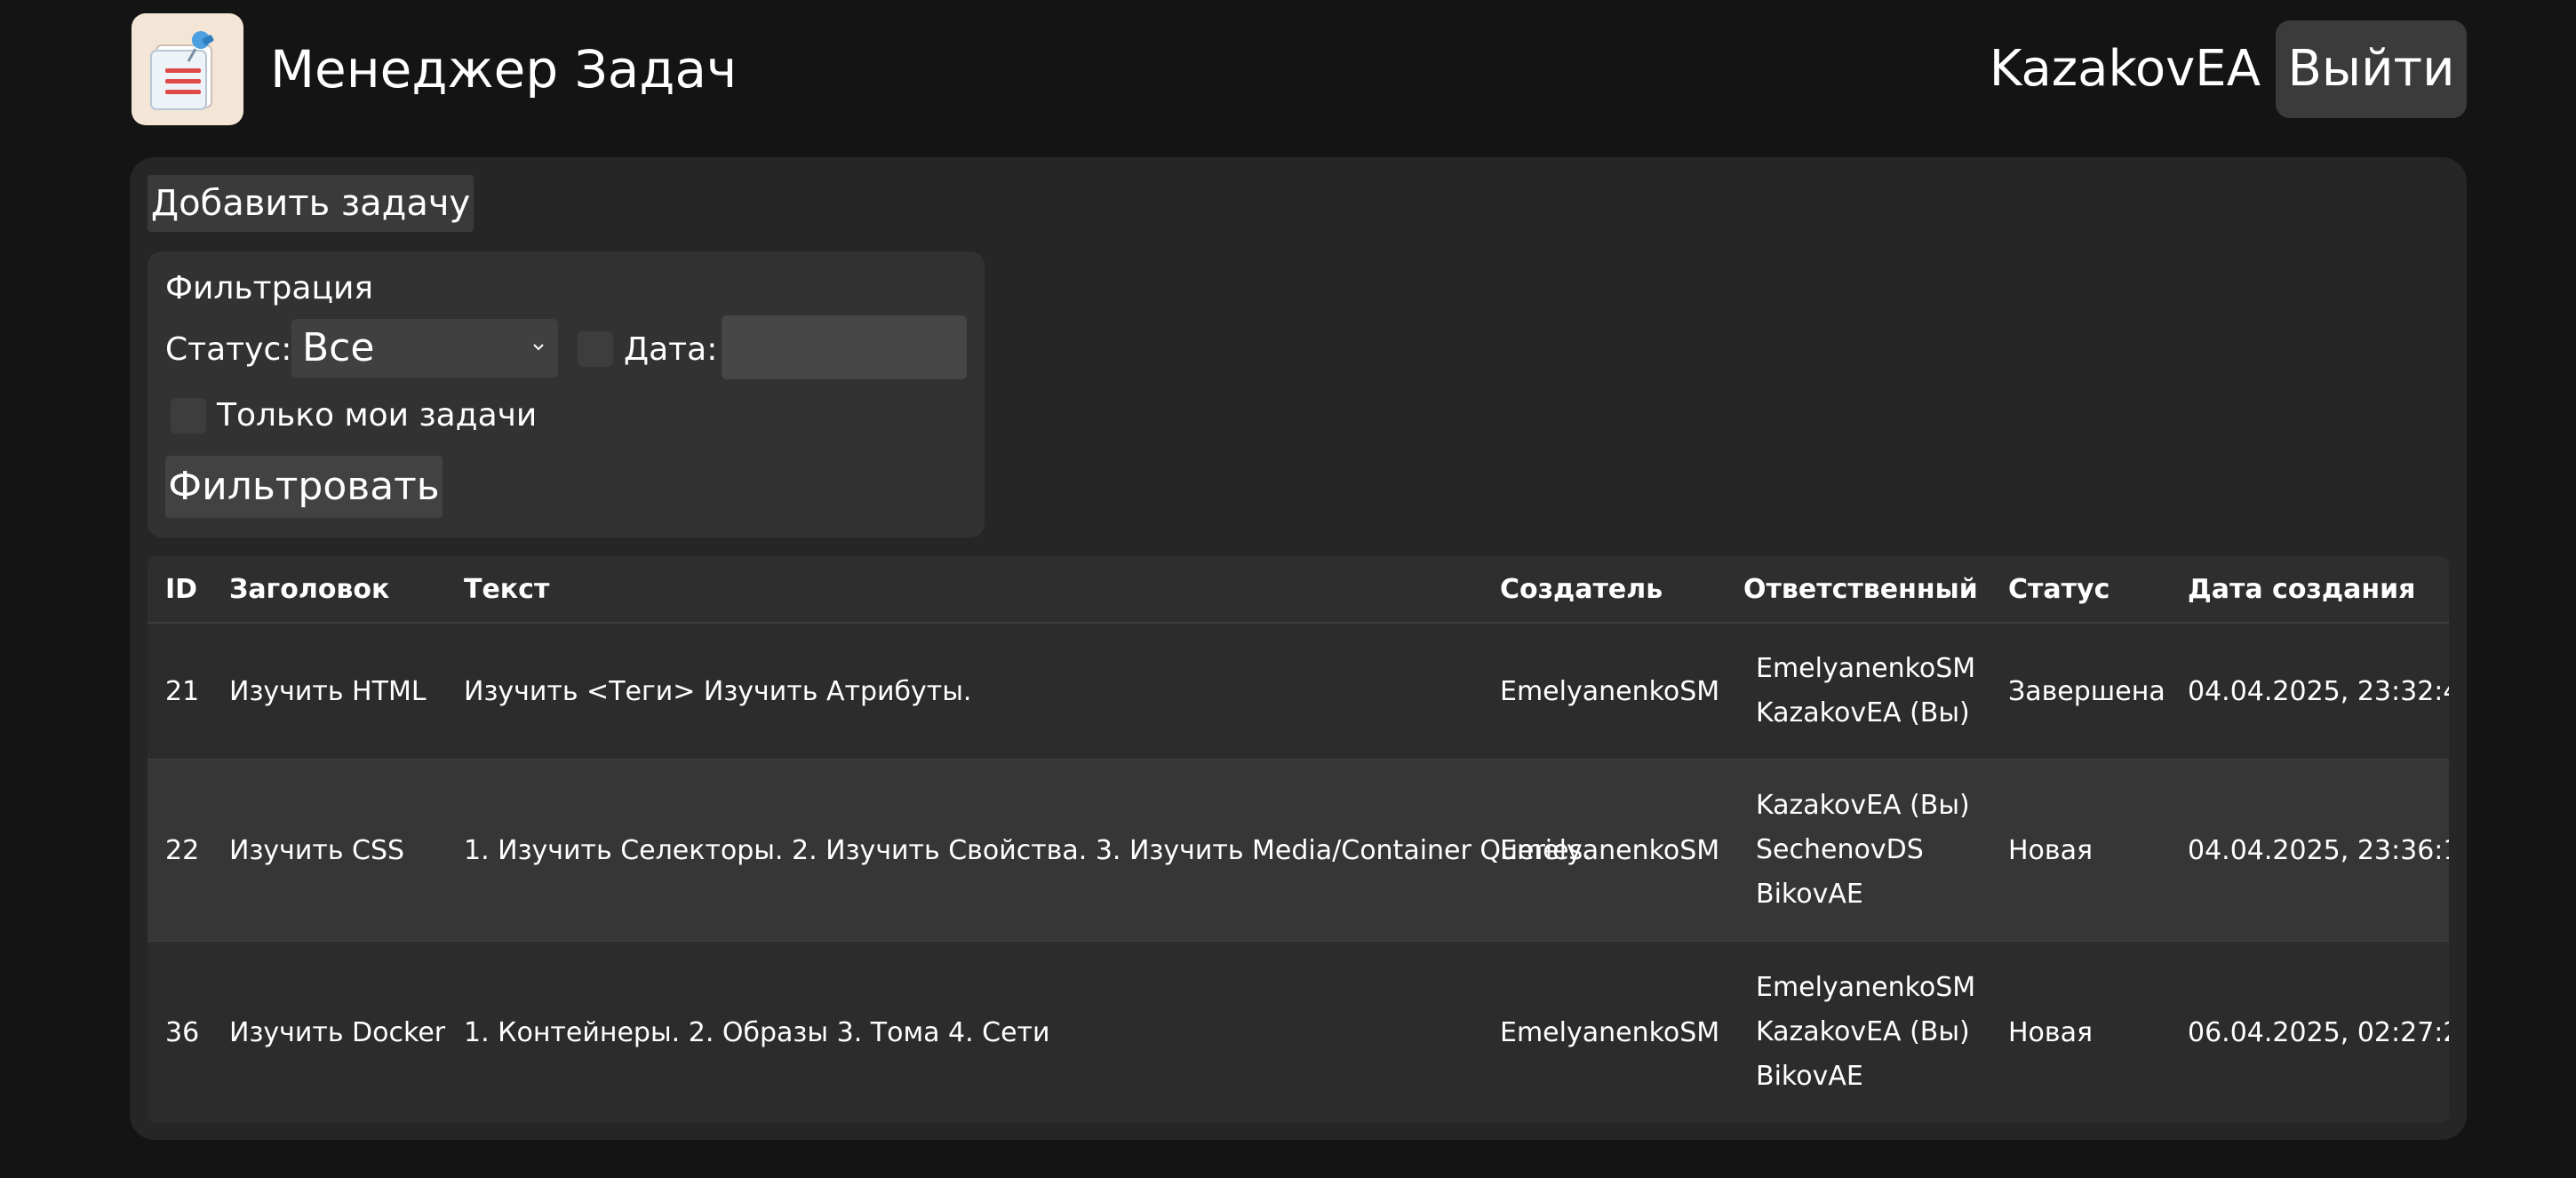  Describe the element at coordinates (507, 589) in the screenshot. I see `column-header-text: Текст` at that location.